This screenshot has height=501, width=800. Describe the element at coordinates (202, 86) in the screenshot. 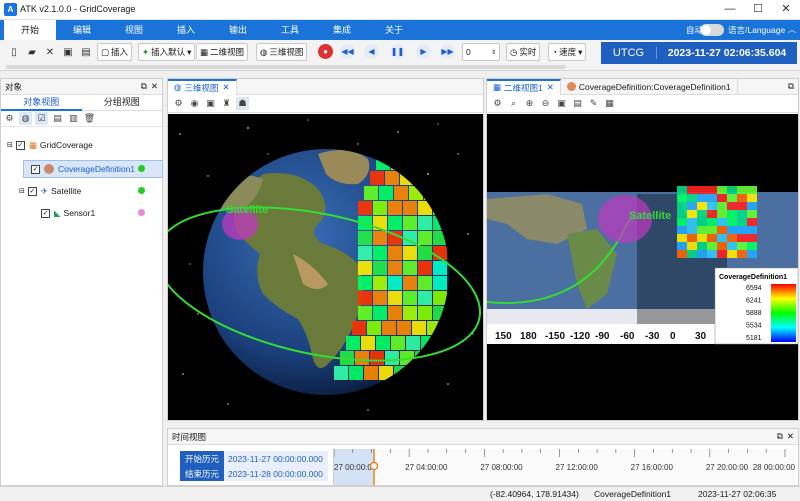

I see `tab-view3d: ◍ 三维视图 ✕` at that location.